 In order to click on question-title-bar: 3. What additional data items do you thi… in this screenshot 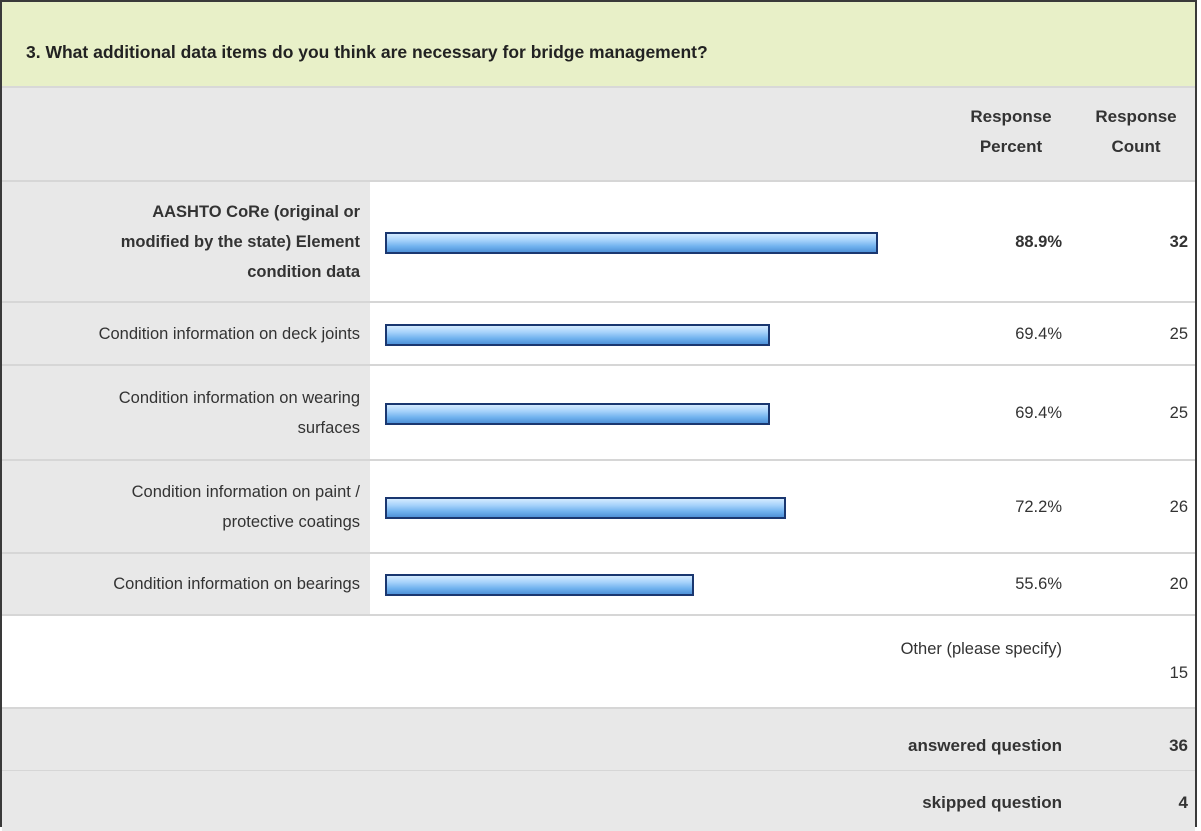, I will do `click(598, 45)`.